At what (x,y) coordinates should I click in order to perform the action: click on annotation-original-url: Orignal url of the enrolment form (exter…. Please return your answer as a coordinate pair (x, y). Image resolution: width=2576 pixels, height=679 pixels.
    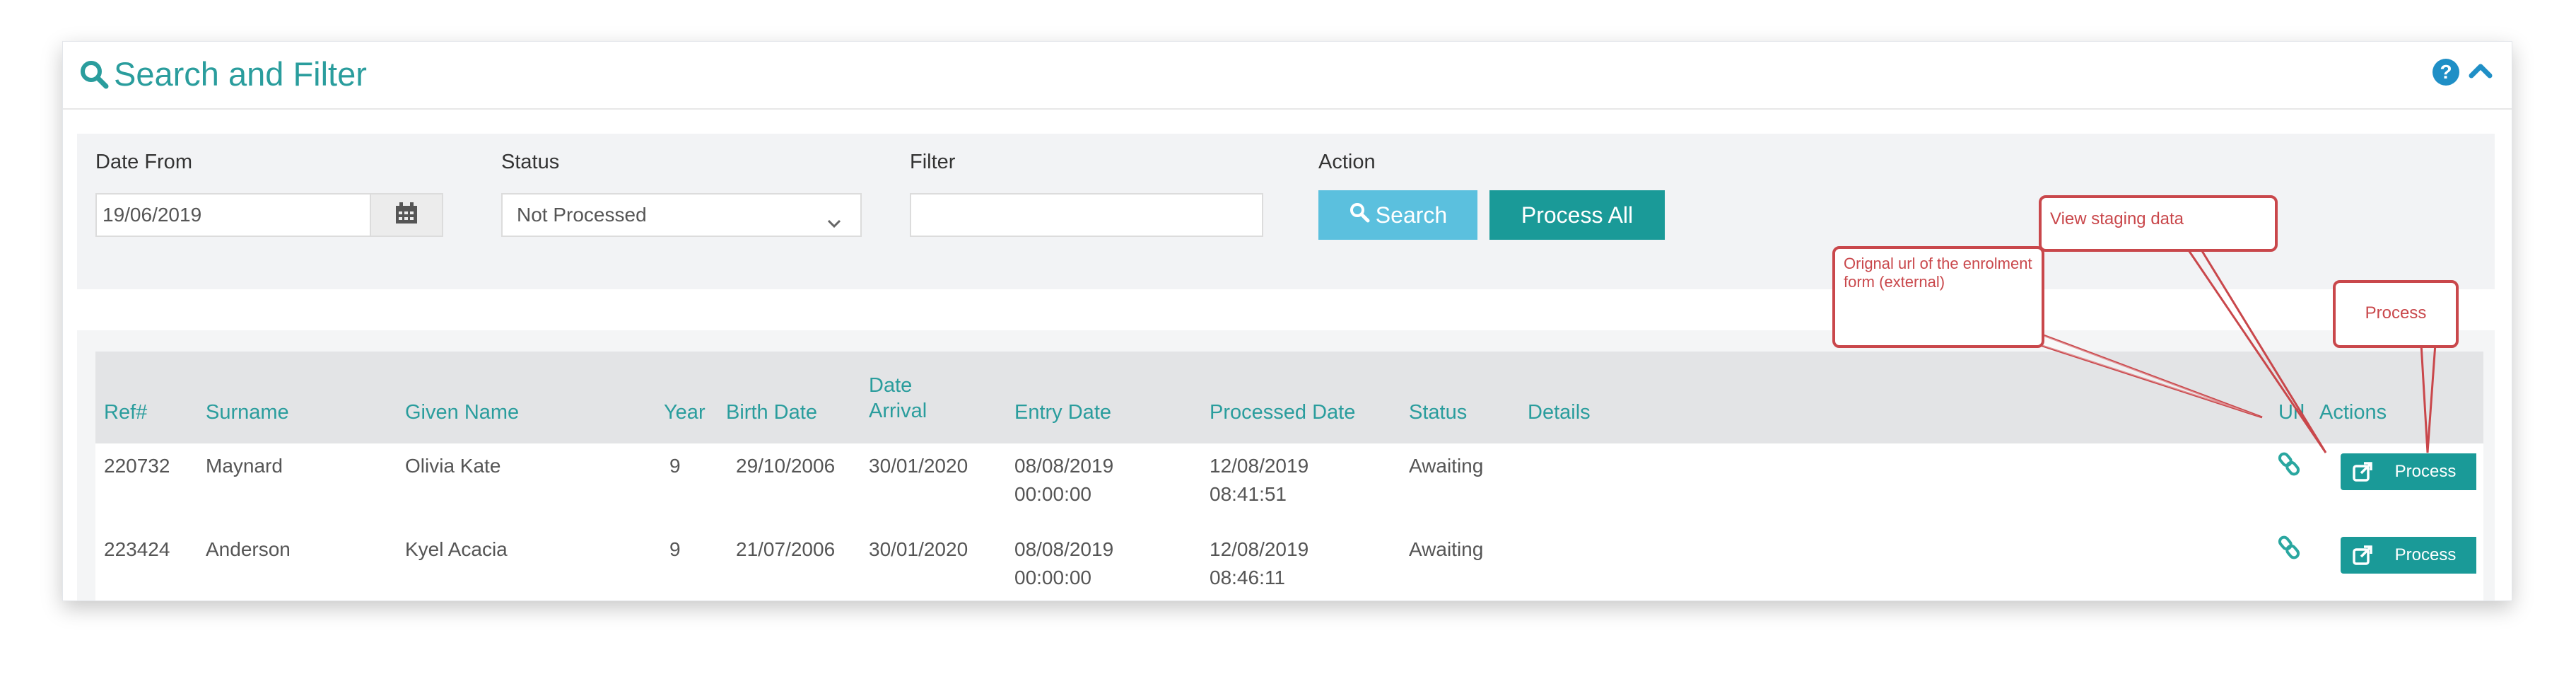
    Looking at the image, I should click on (1938, 297).